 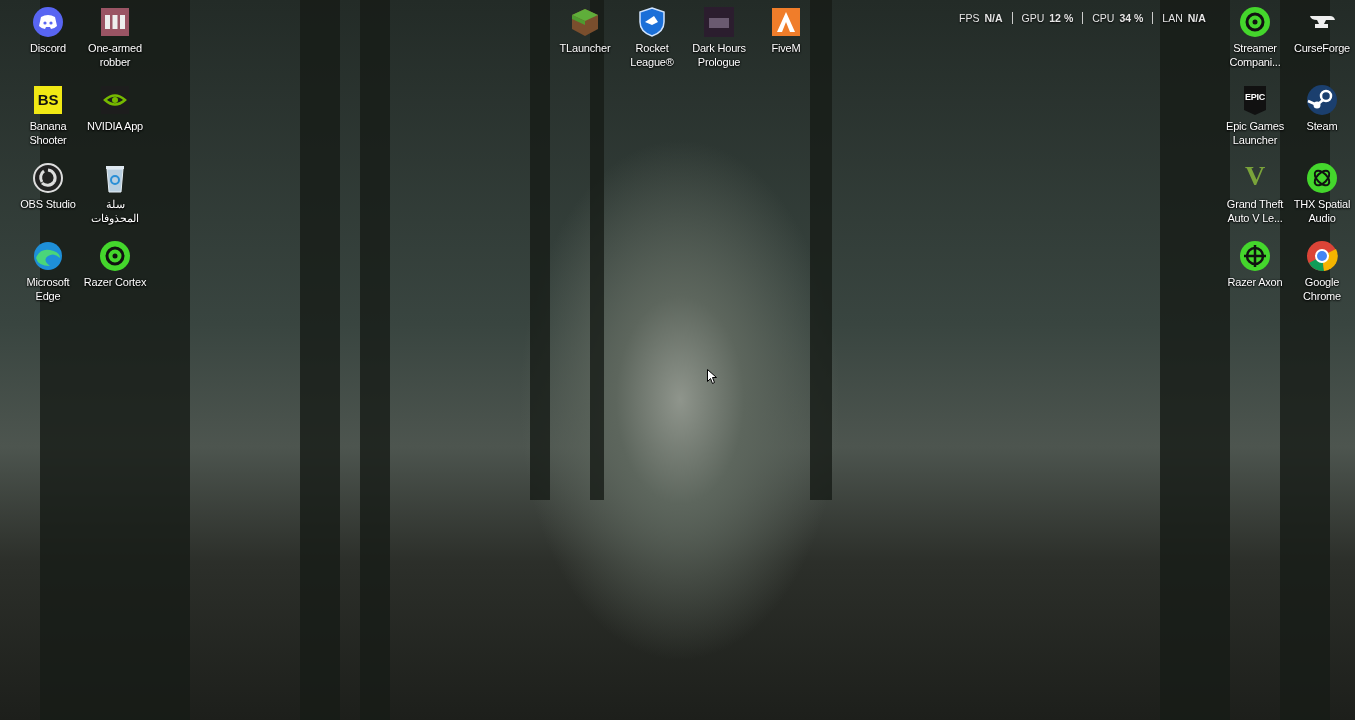 What do you see at coordinates (585, 41) in the screenshot?
I see `desktop-shortcut: TLauncher` at bounding box center [585, 41].